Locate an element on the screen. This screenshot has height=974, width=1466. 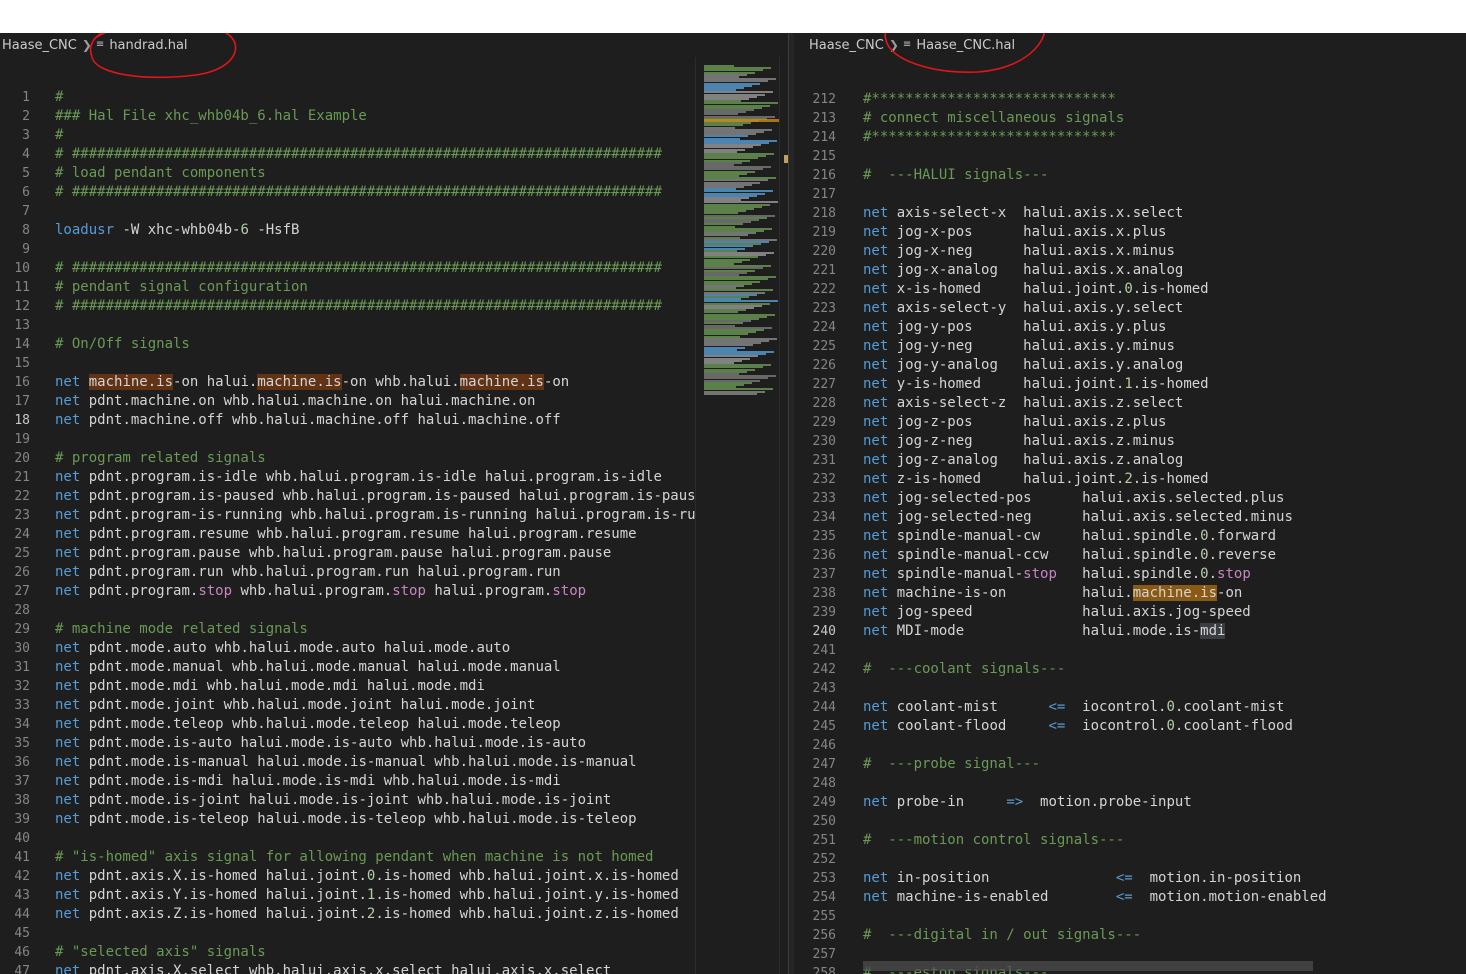
line-number: 18 is located at coordinates (22, 420).